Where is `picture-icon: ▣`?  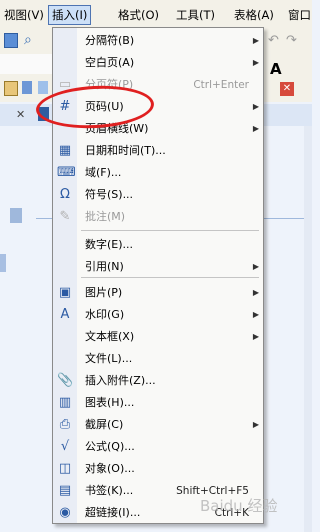
picture-icon: ▣ is located at coordinates (65, 292).